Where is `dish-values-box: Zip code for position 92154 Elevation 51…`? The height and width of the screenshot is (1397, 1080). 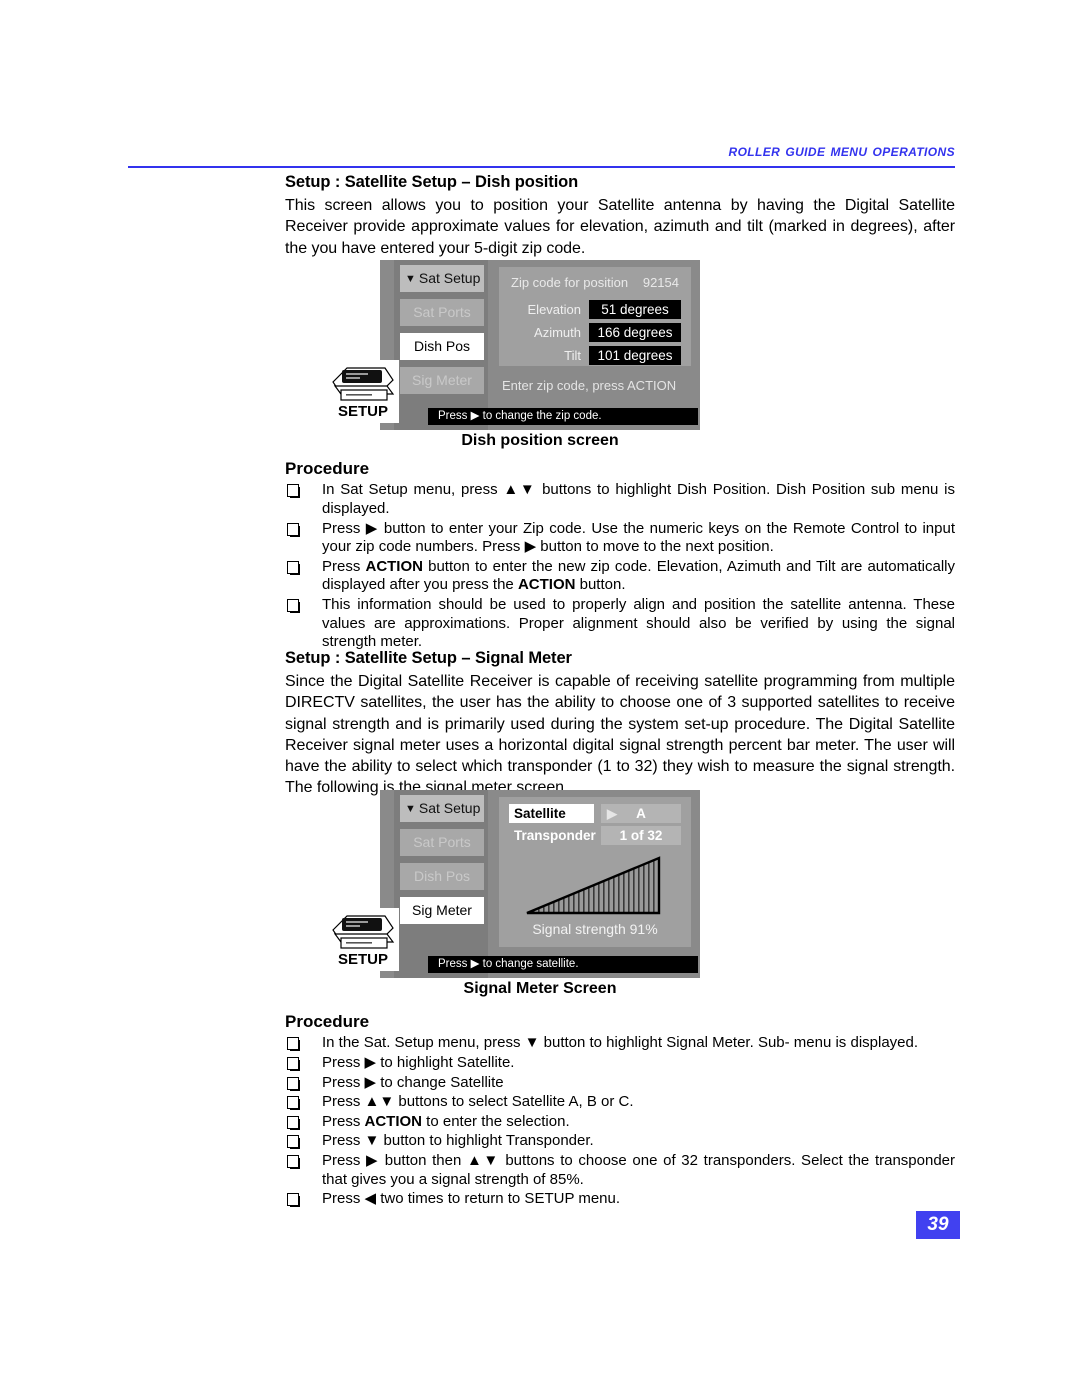 dish-values-box: Zip code for position 92154 Elevation 51… is located at coordinates (595, 316).